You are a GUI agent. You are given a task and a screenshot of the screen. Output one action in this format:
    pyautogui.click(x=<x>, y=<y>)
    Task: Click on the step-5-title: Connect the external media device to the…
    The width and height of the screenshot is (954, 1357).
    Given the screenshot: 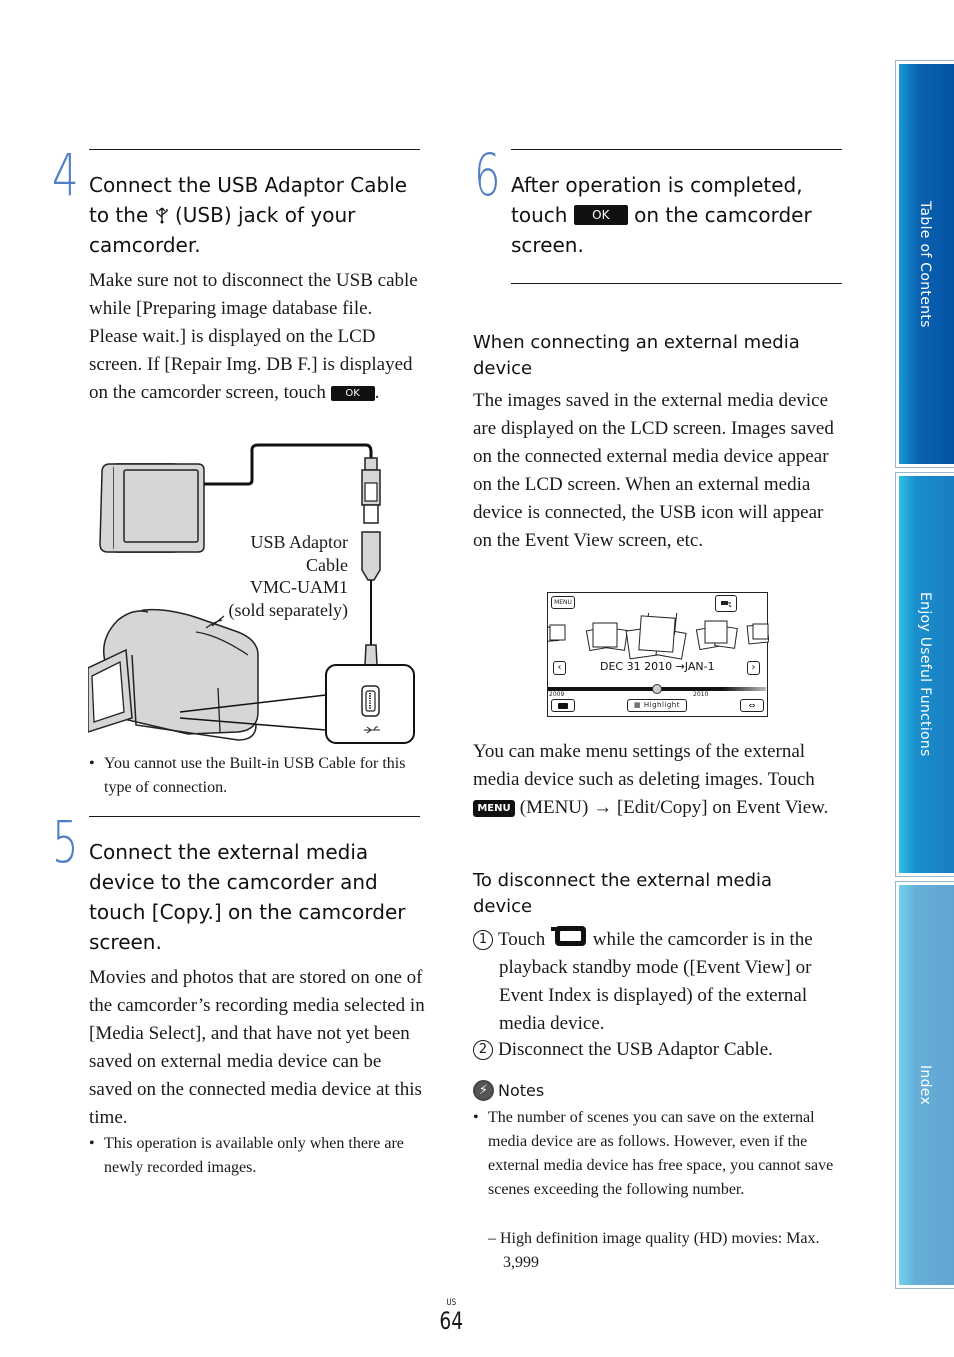 What is the action you would take?
    pyautogui.click(x=247, y=897)
    